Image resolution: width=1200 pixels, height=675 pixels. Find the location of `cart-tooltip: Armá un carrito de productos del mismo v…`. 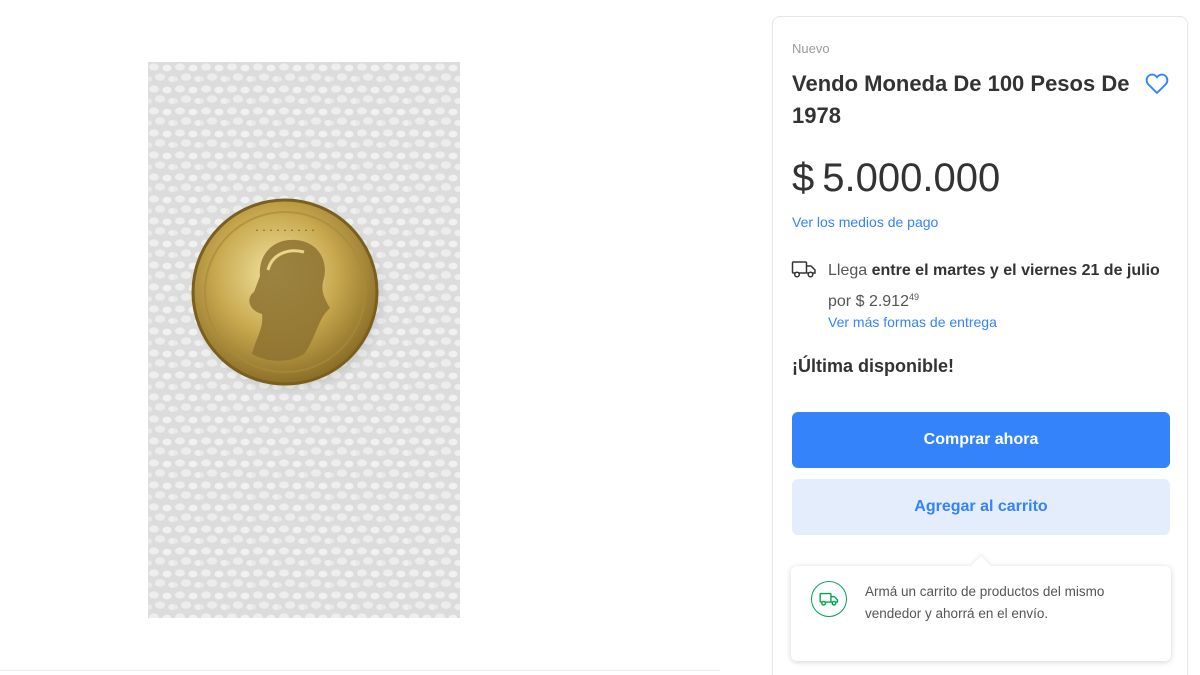

cart-tooltip: Armá un carrito de productos del mismo v… is located at coordinates (981, 613).